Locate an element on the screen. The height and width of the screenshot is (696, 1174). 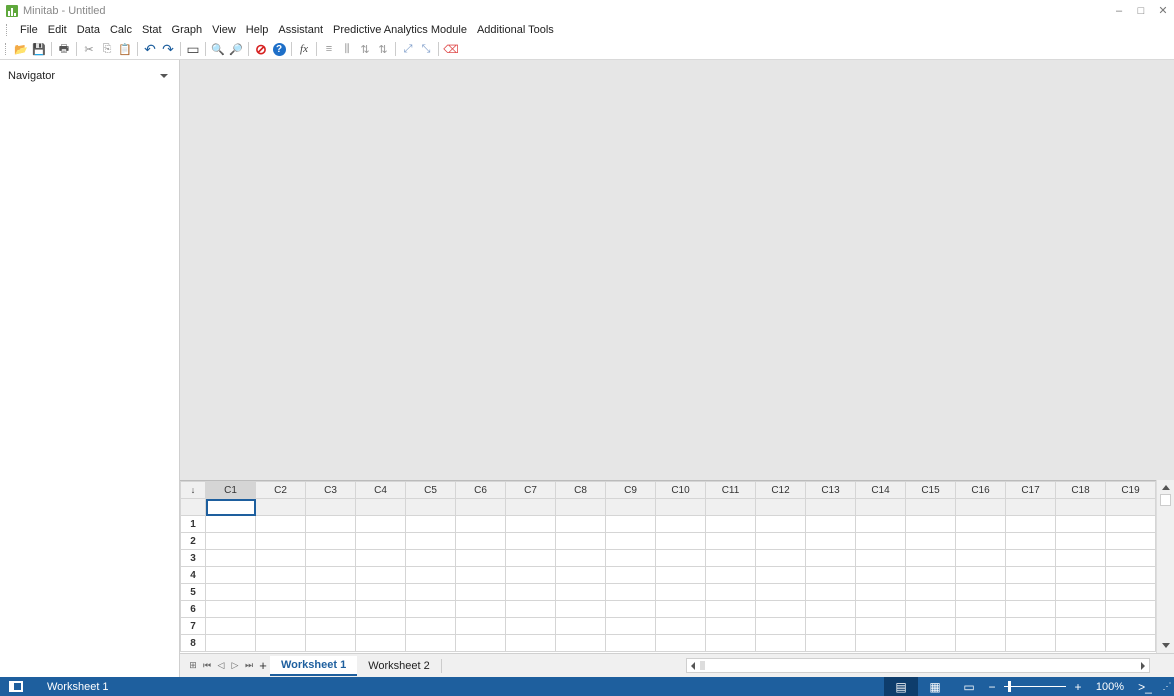
first-sheet-icon: ⏮ is located at coordinates (207, 666).